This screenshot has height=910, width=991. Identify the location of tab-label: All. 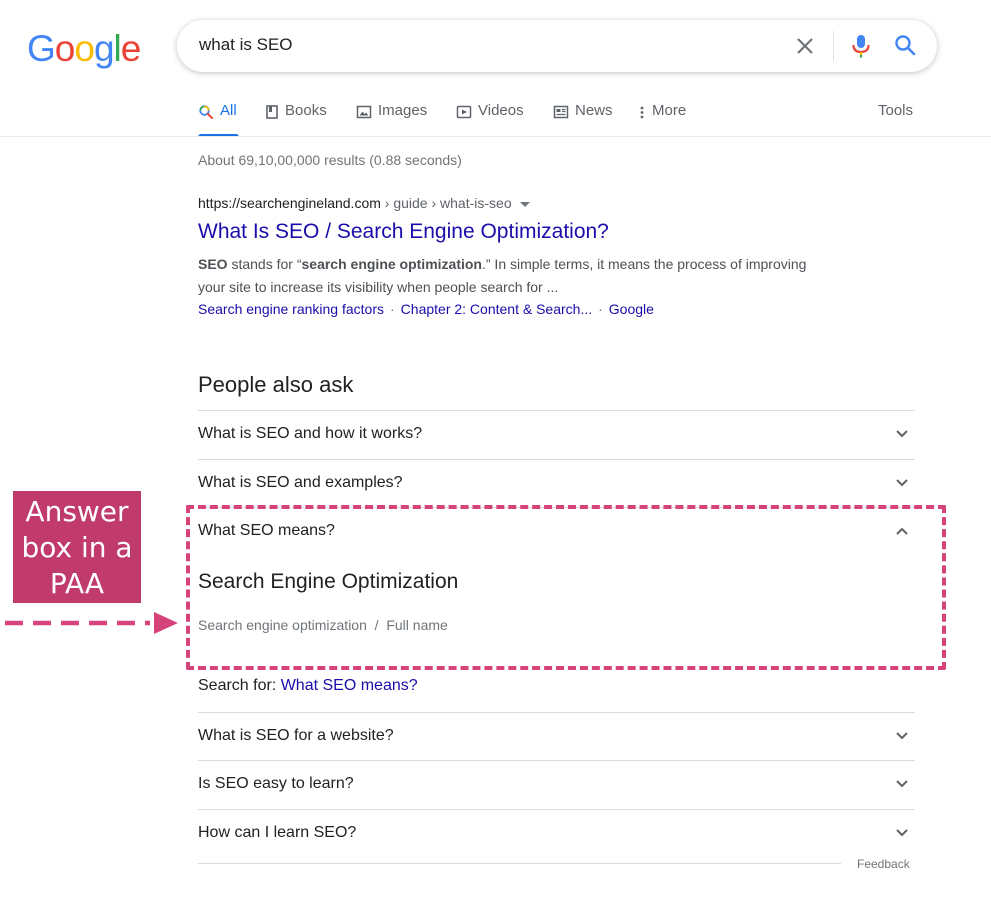
(228, 110).